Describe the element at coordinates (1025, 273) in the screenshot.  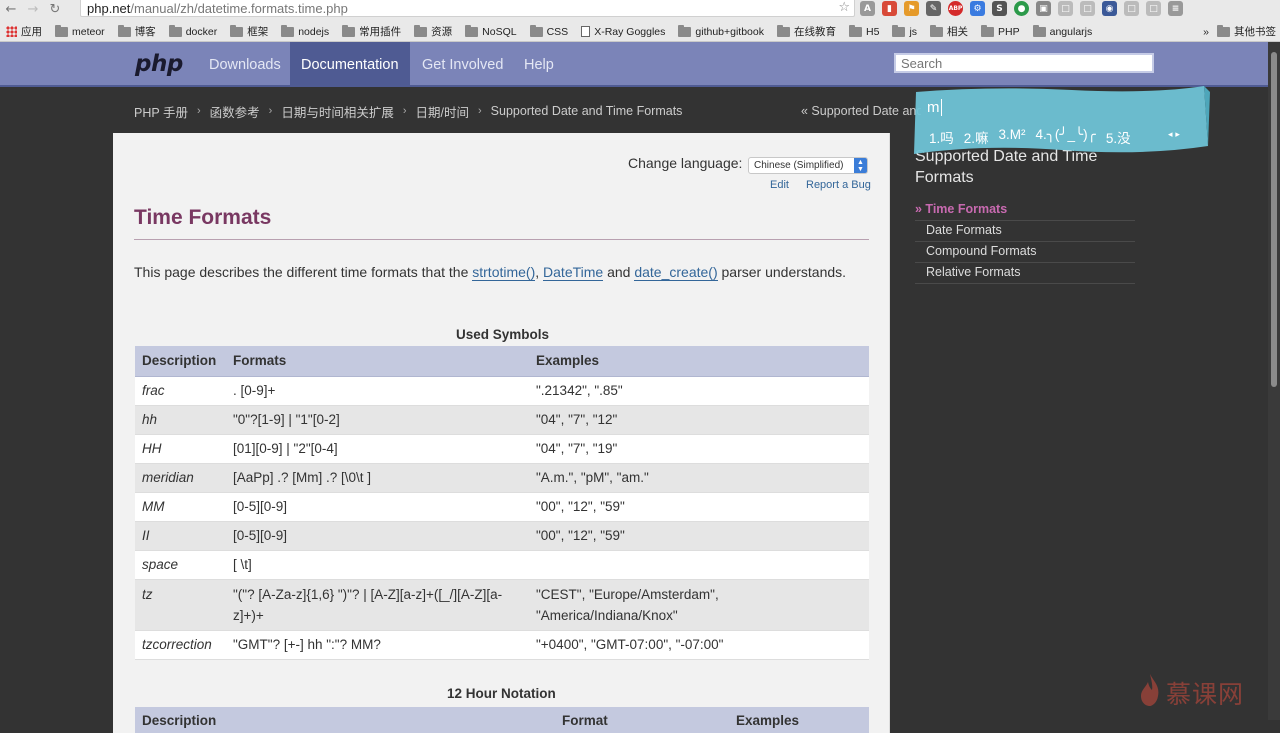
I see `sidebar-item-relative-formats: Relative Formats` at that location.